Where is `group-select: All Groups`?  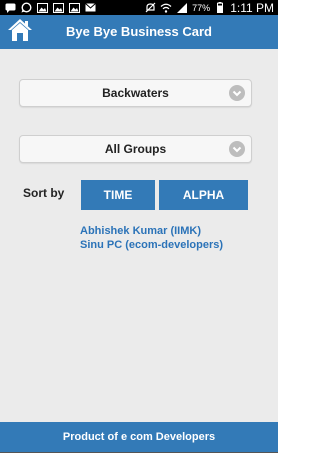 group-select: All Groups is located at coordinates (135, 149).